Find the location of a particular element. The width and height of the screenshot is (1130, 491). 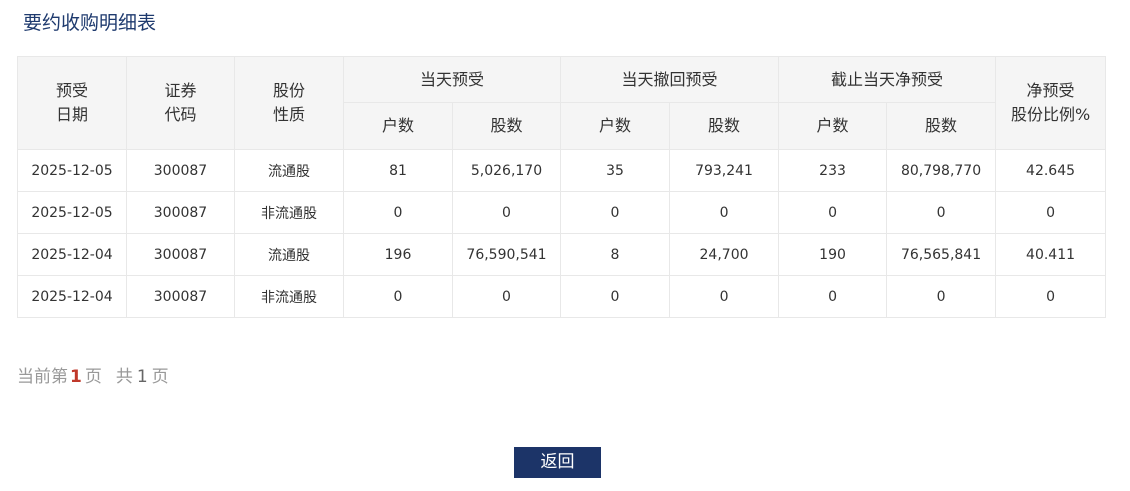

cell-accept-households: 81 is located at coordinates (398, 170).